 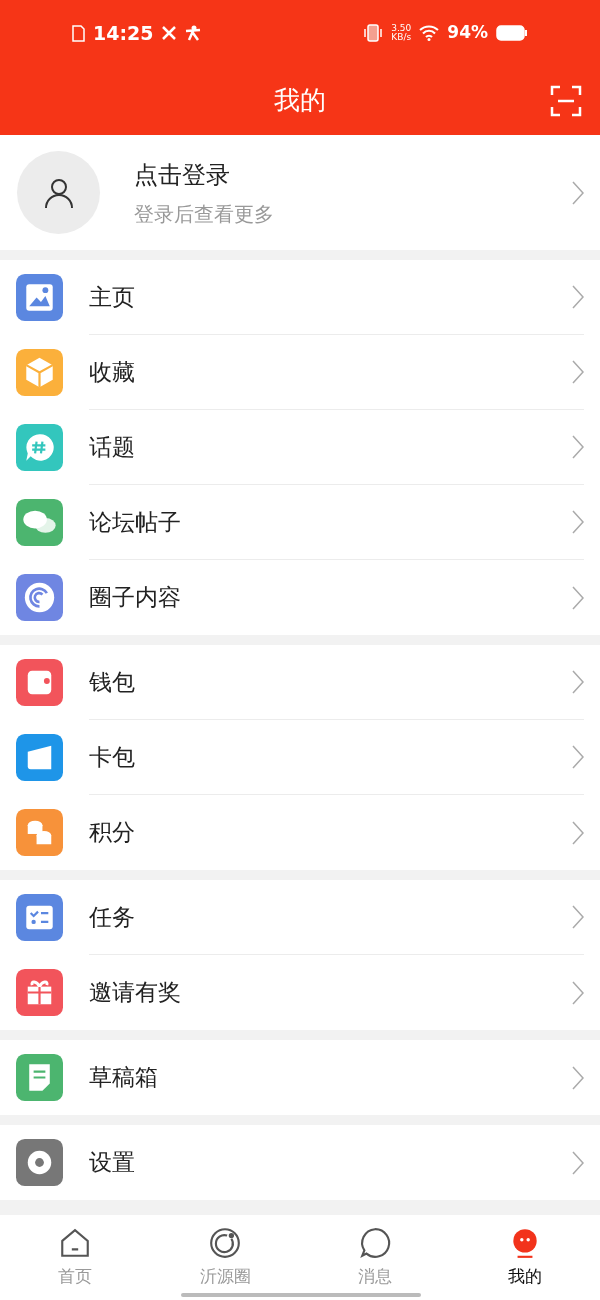 What do you see at coordinates (300, 682) in the screenshot?
I see `menu-item: 钱包` at bounding box center [300, 682].